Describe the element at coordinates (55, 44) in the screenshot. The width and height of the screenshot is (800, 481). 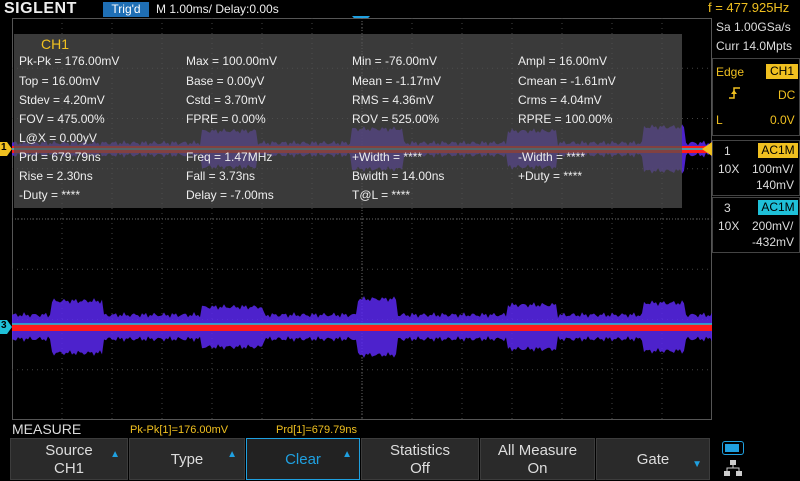
I see `measurement-source-label: CH1` at that location.